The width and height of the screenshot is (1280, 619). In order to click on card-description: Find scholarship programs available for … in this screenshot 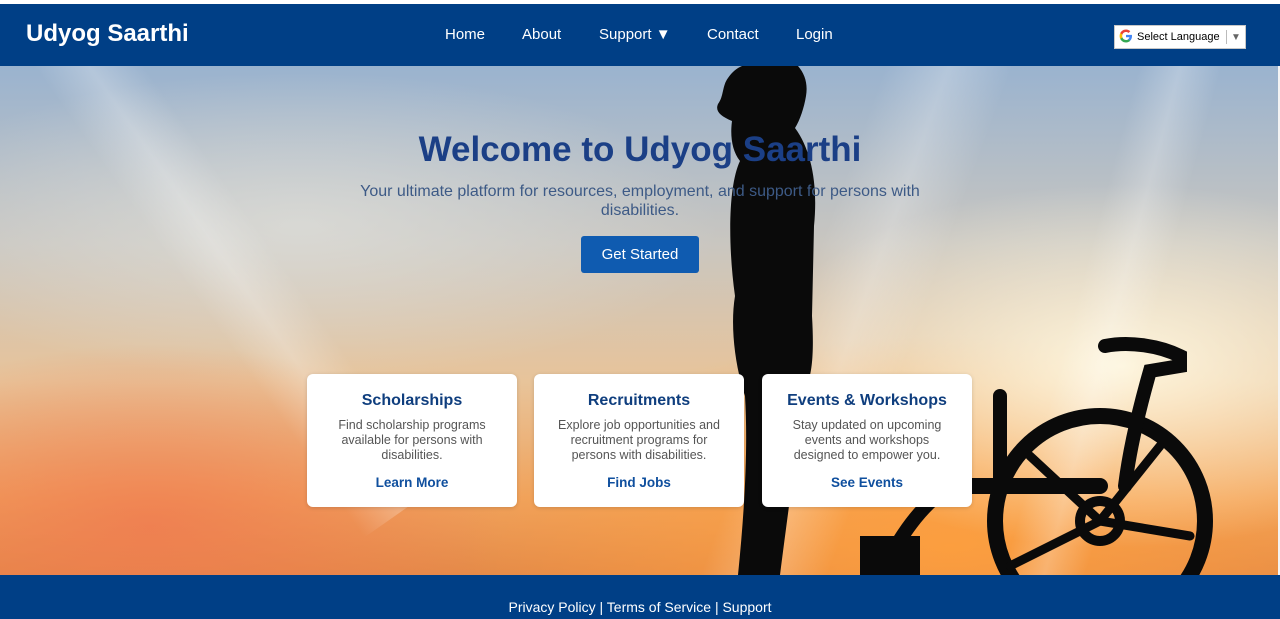, I will do `click(412, 440)`.